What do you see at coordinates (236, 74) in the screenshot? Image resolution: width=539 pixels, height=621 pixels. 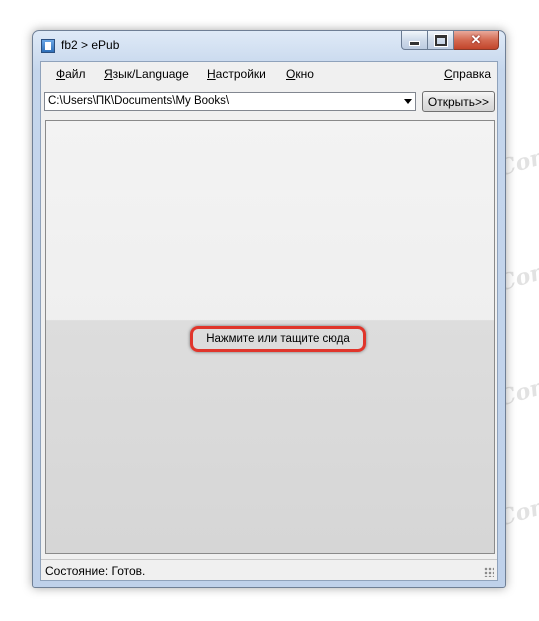 I see `menu-settings: Настройки` at bounding box center [236, 74].